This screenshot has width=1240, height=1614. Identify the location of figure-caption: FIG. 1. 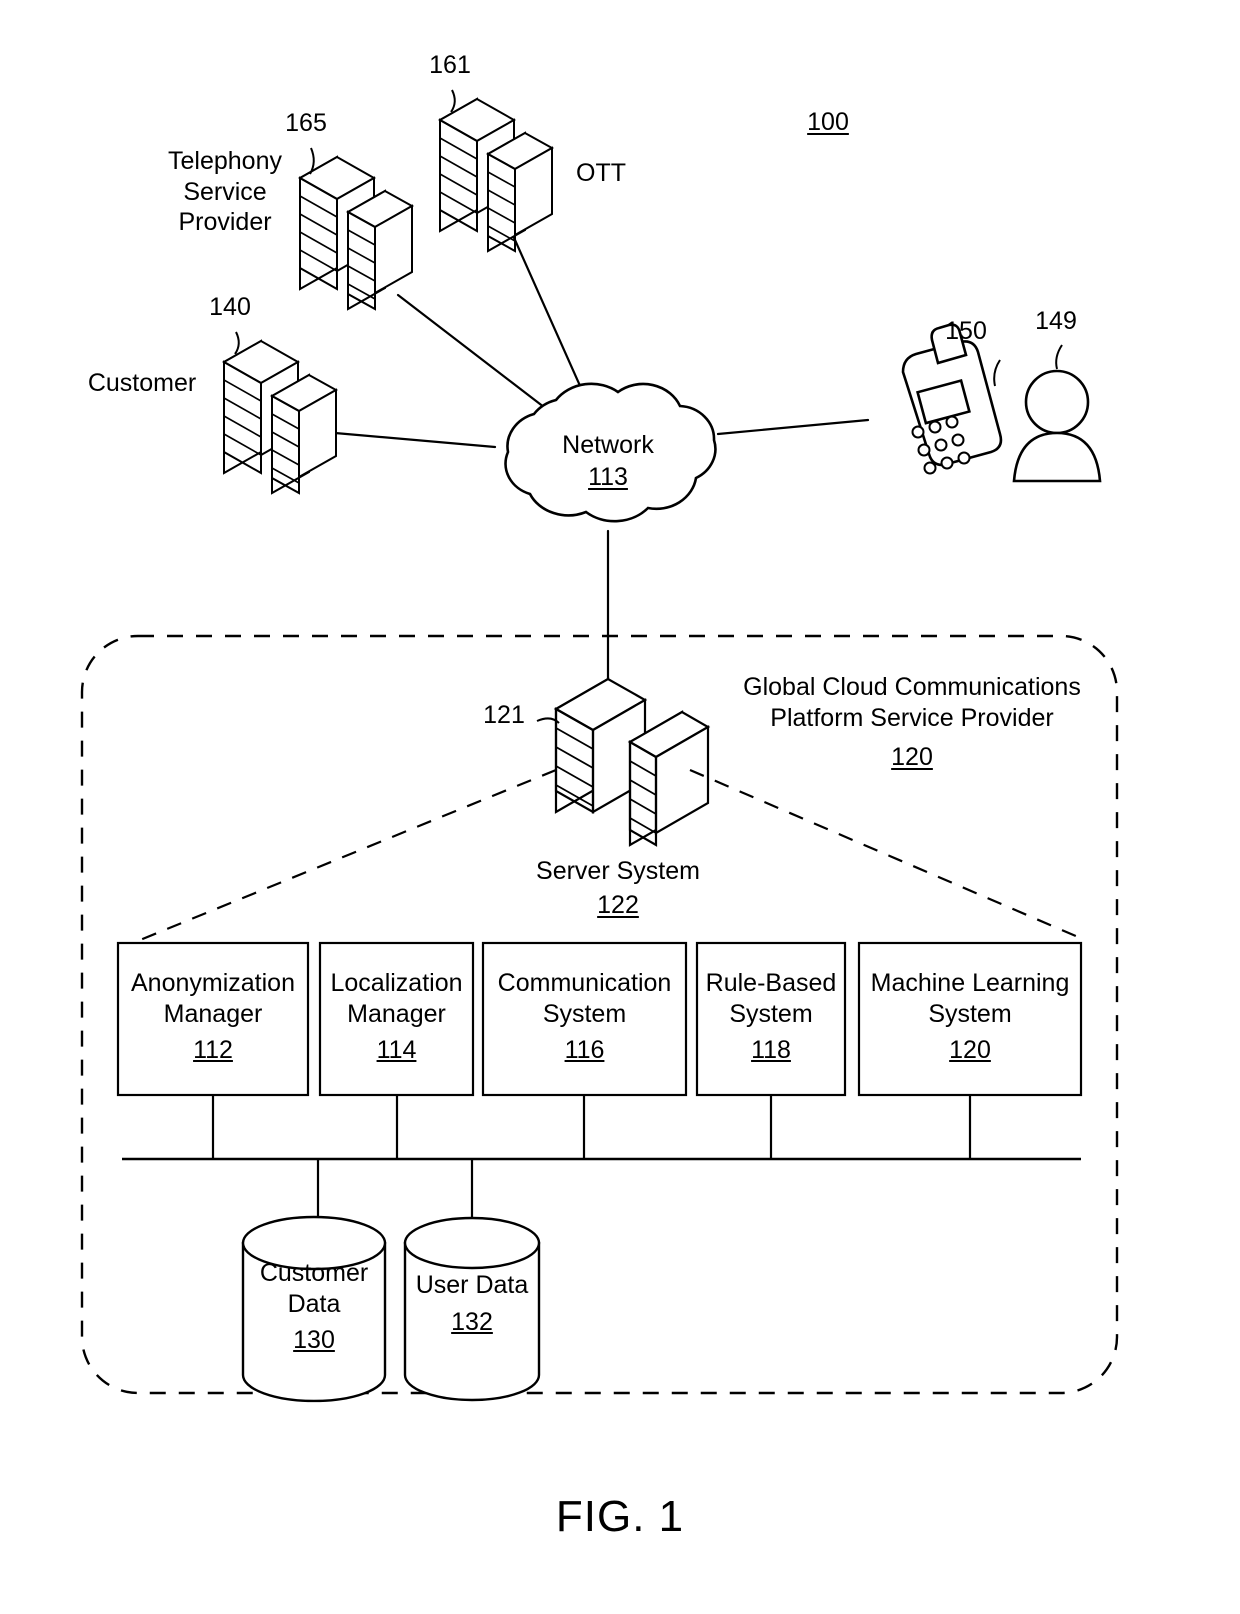
(620, 1516).